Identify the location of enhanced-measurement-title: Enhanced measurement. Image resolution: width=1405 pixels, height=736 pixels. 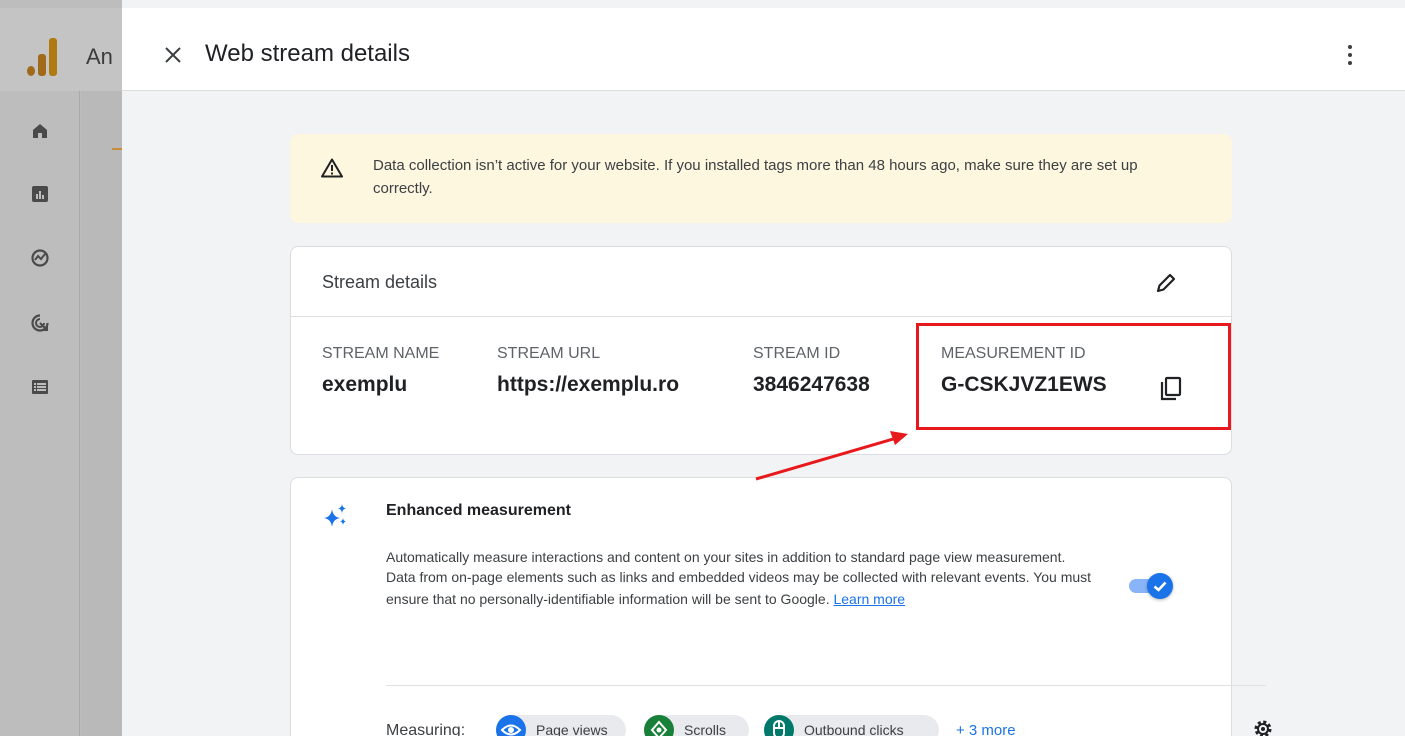
(478, 510).